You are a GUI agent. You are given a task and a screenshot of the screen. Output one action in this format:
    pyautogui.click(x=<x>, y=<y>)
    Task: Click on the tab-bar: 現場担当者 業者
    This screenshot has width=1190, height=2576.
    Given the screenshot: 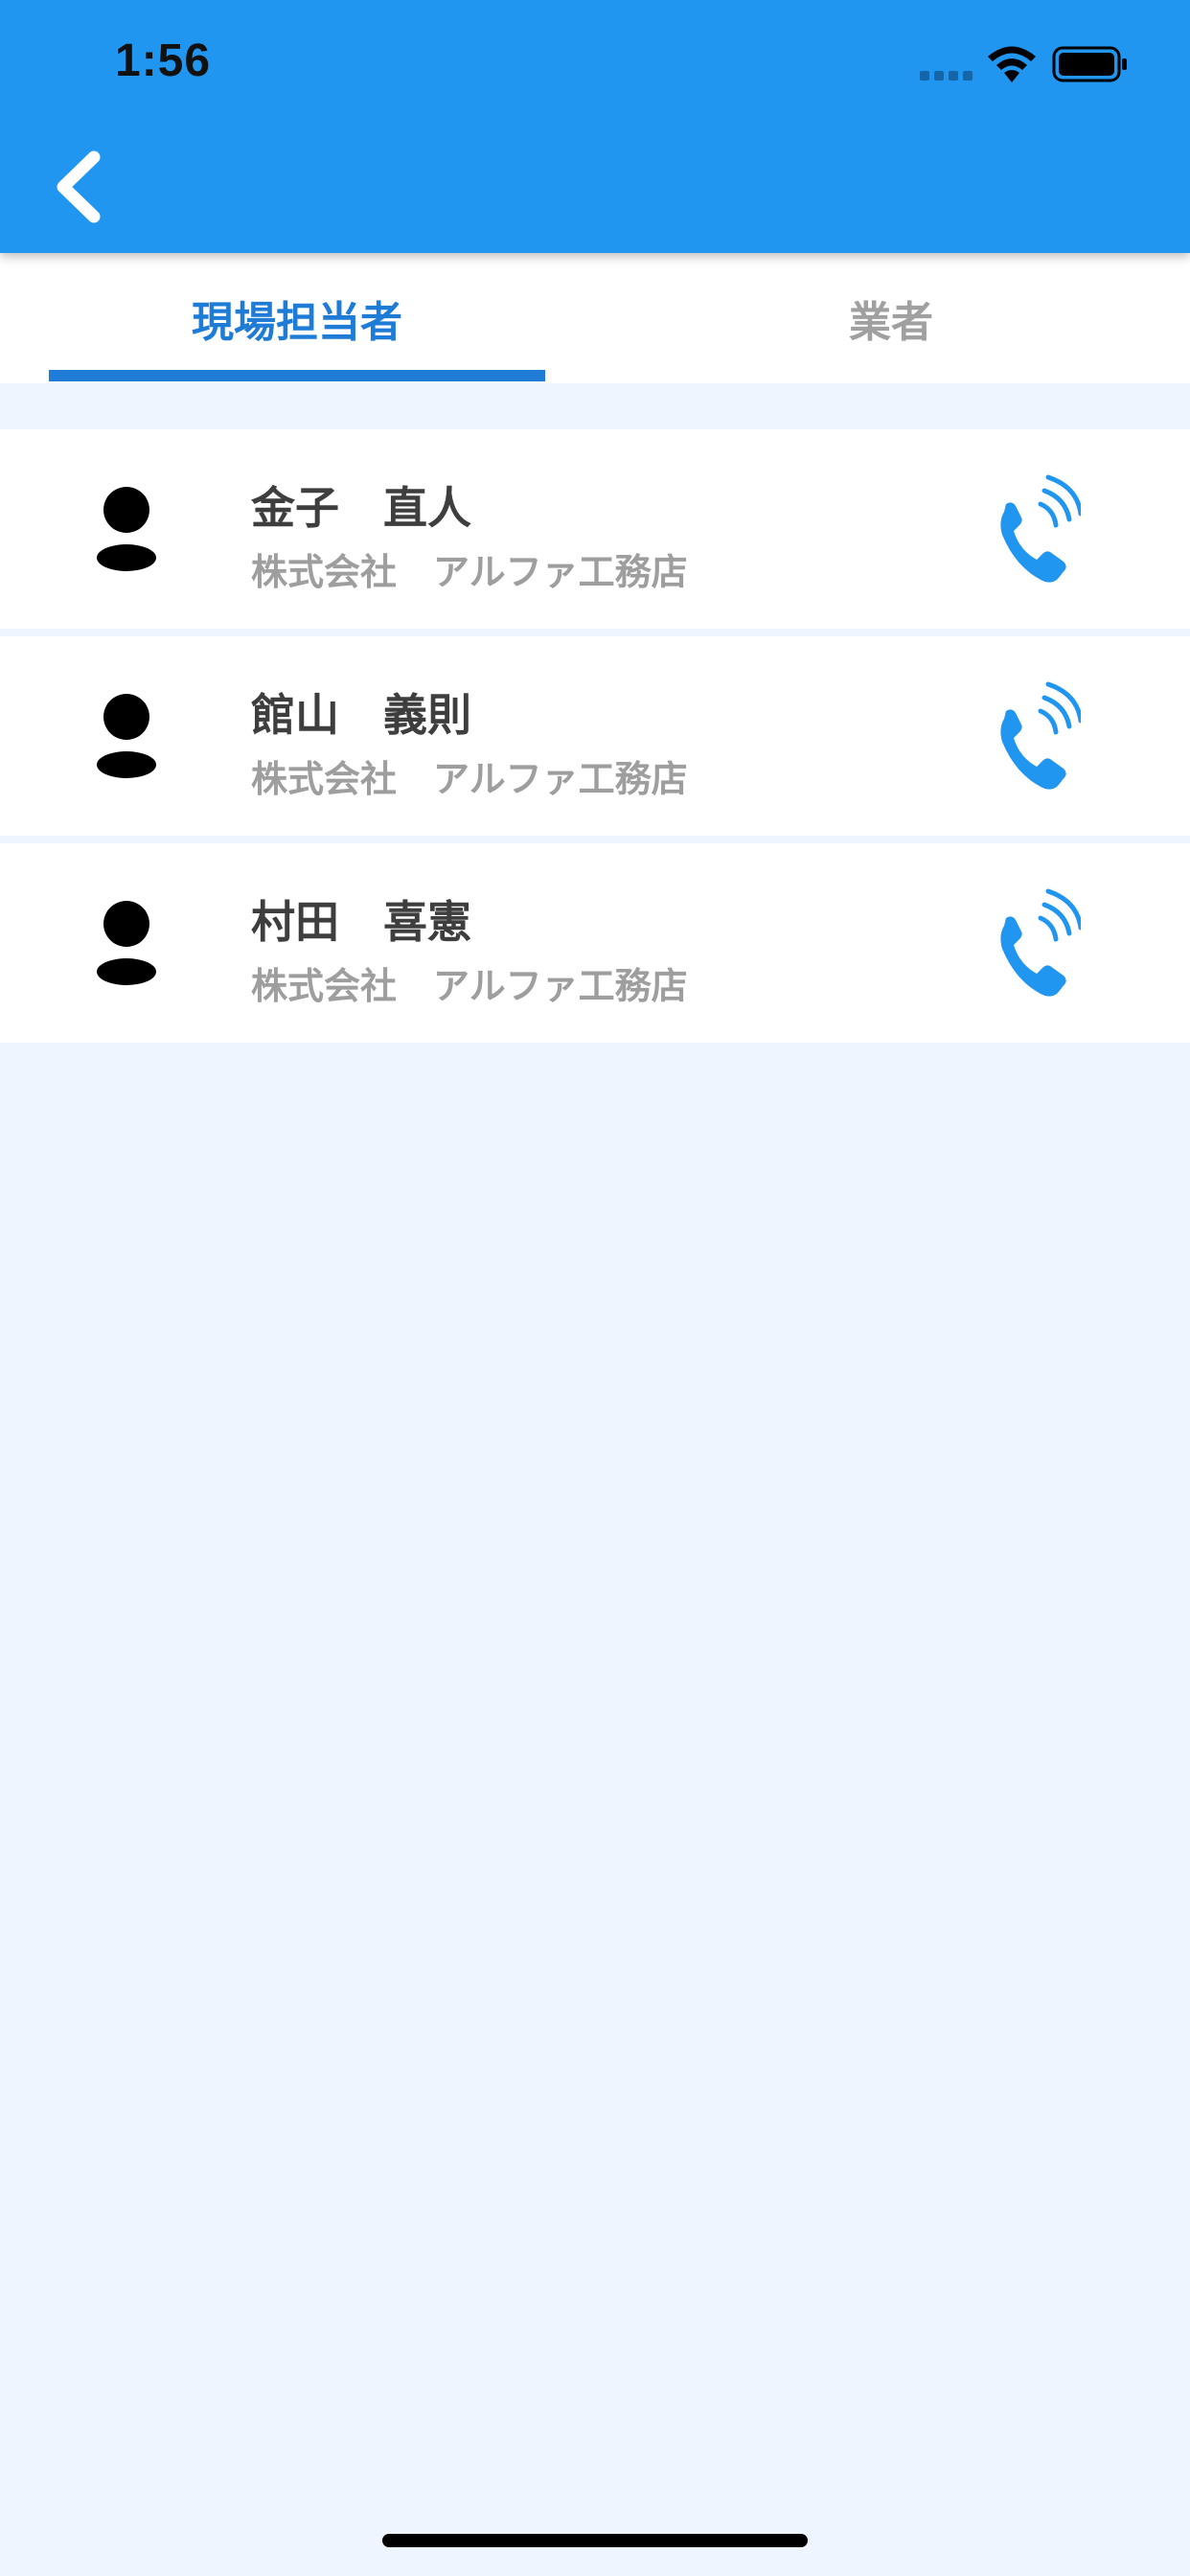 What is the action you would take?
    pyautogui.click(x=595, y=318)
    